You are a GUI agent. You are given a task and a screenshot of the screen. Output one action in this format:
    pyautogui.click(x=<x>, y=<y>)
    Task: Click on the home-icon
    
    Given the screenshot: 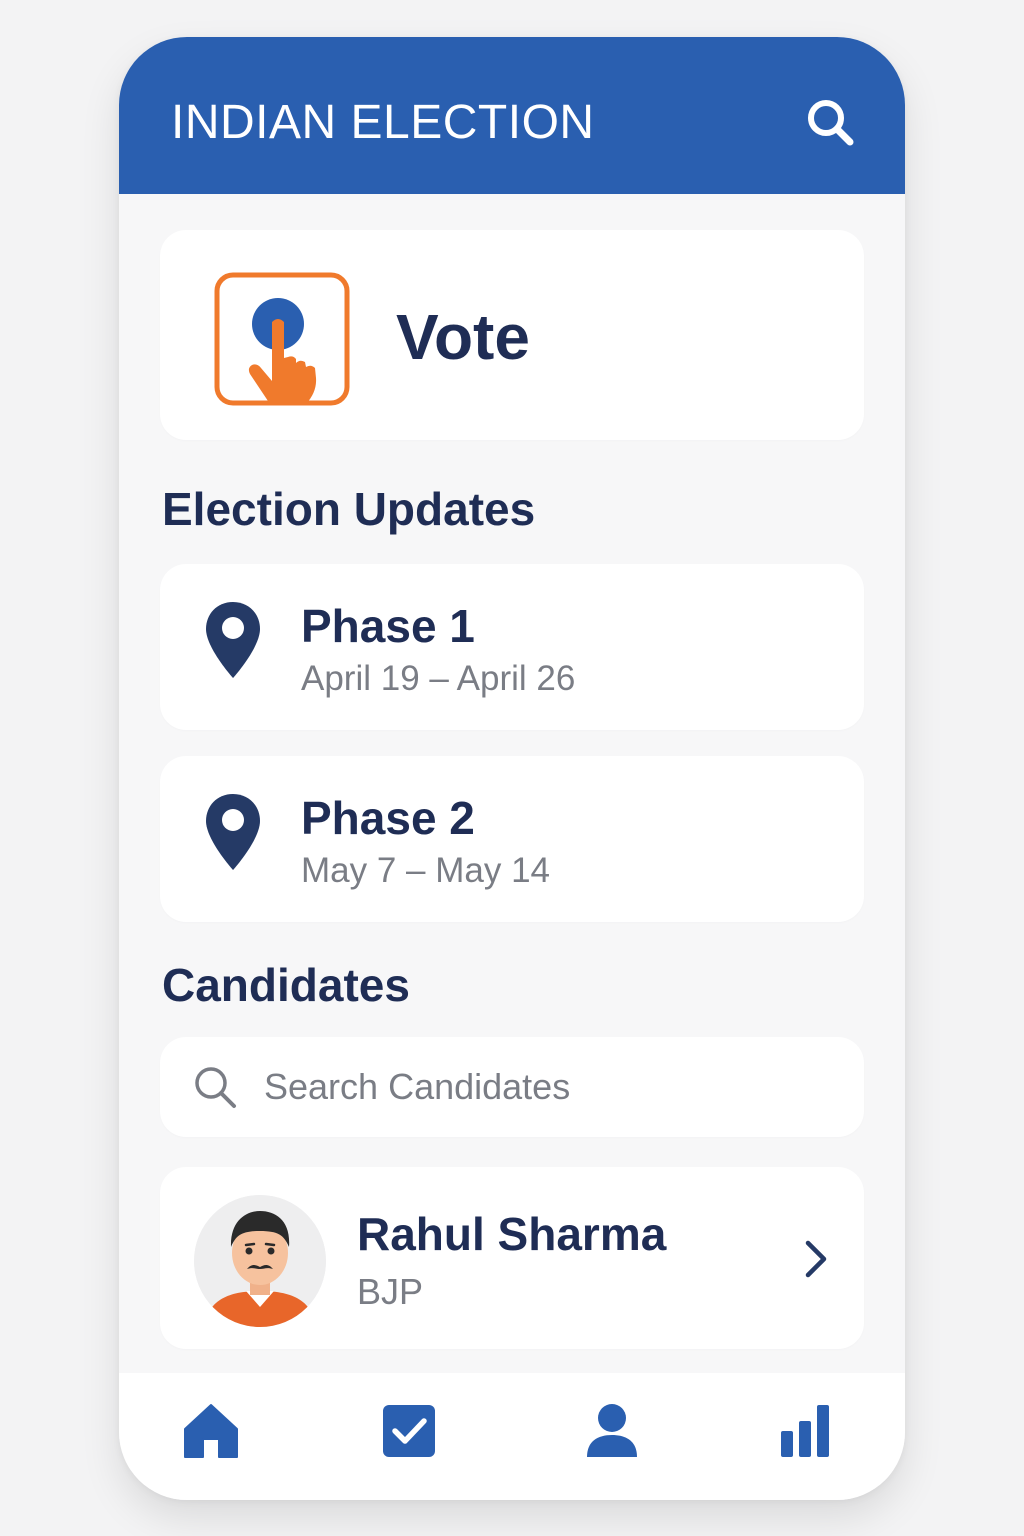 What is the action you would take?
    pyautogui.click(x=211, y=1431)
    